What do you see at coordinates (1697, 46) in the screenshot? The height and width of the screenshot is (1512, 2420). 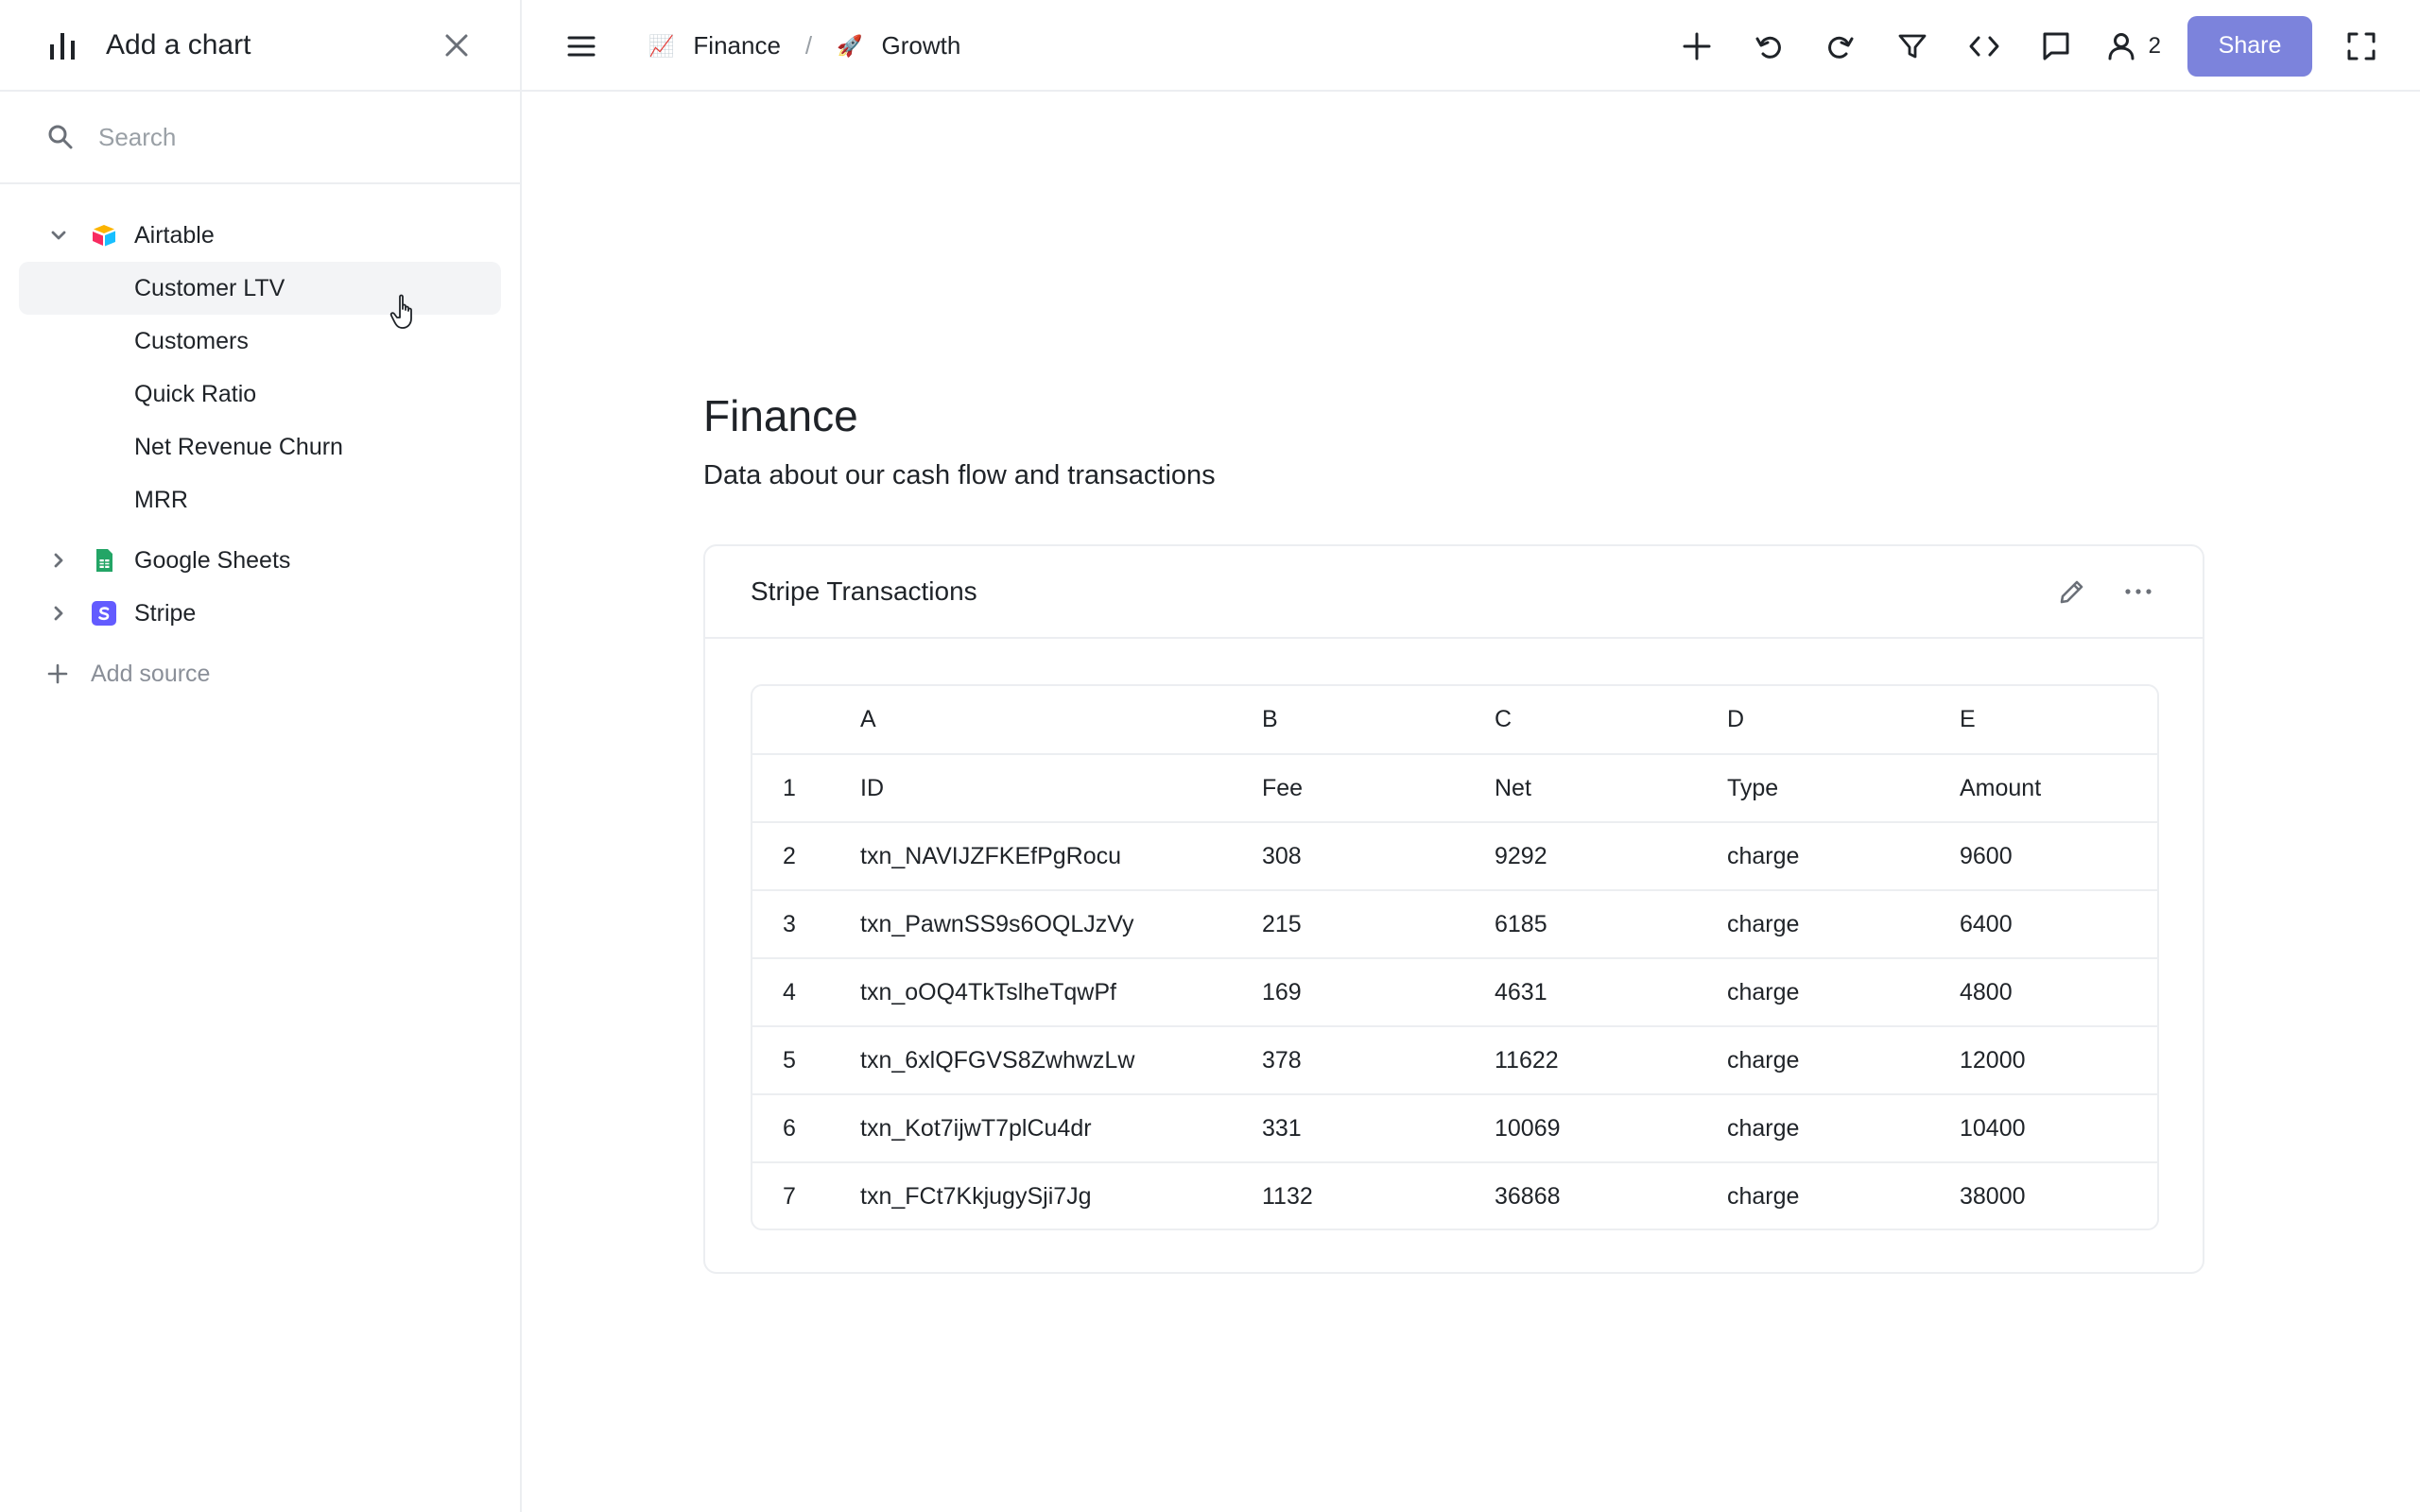 I see `add-button` at bounding box center [1697, 46].